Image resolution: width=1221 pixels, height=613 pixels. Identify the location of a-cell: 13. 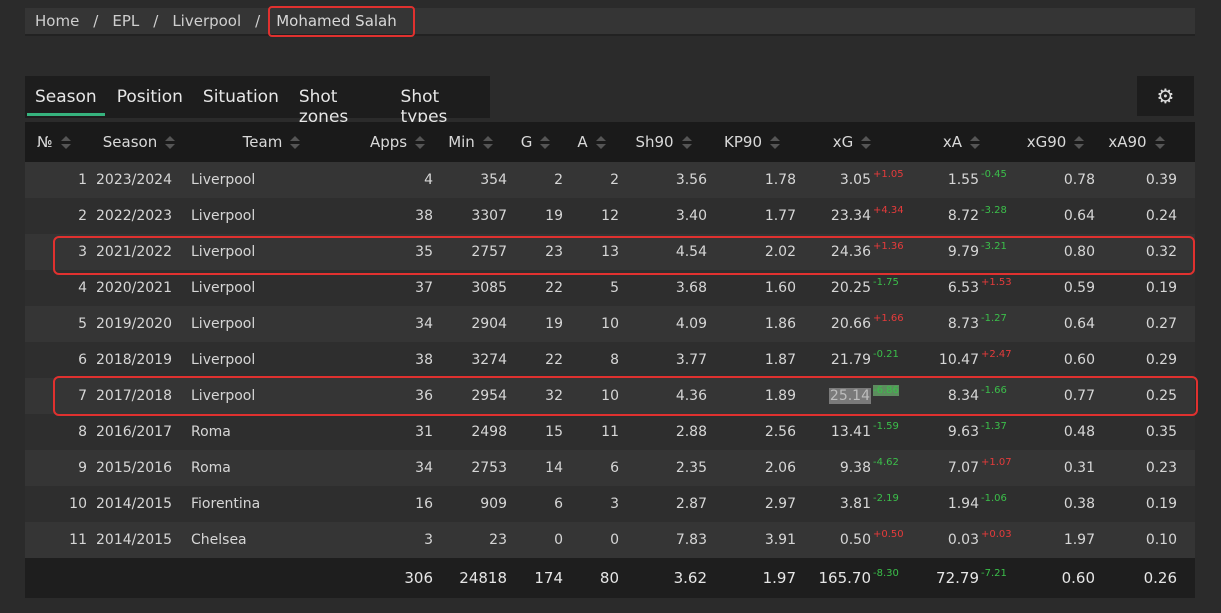
(610, 252).